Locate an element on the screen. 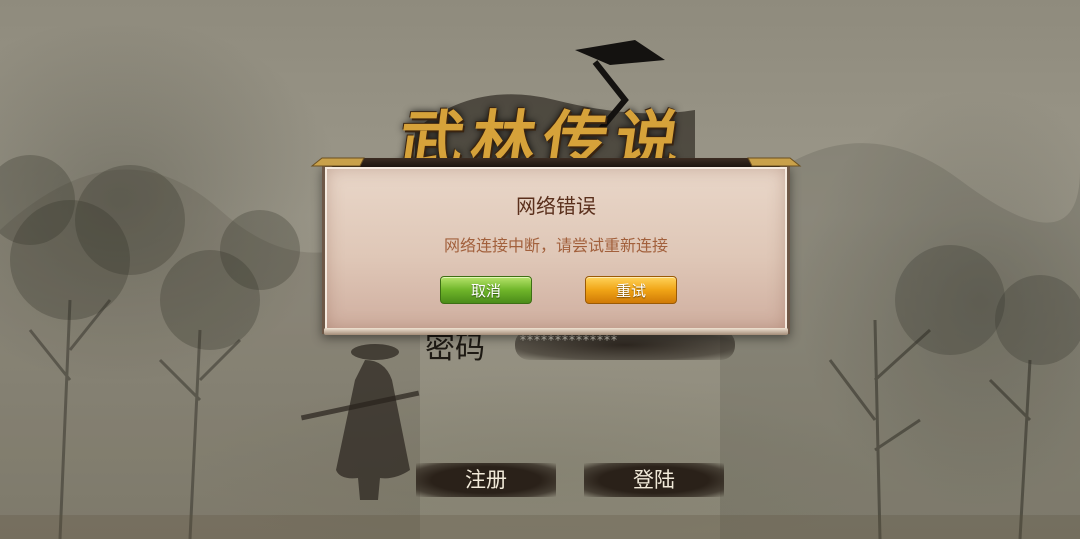  password-mask: ************** is located at coordinates (569, 340).